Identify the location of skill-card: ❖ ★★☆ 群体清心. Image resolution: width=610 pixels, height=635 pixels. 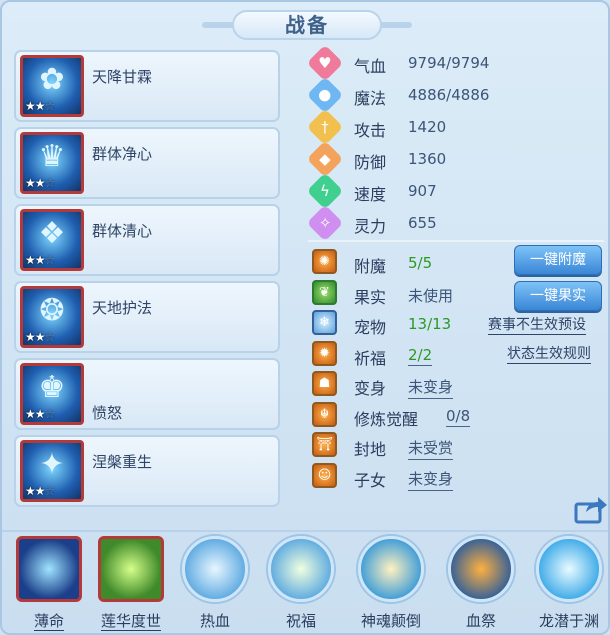
(147, 240).